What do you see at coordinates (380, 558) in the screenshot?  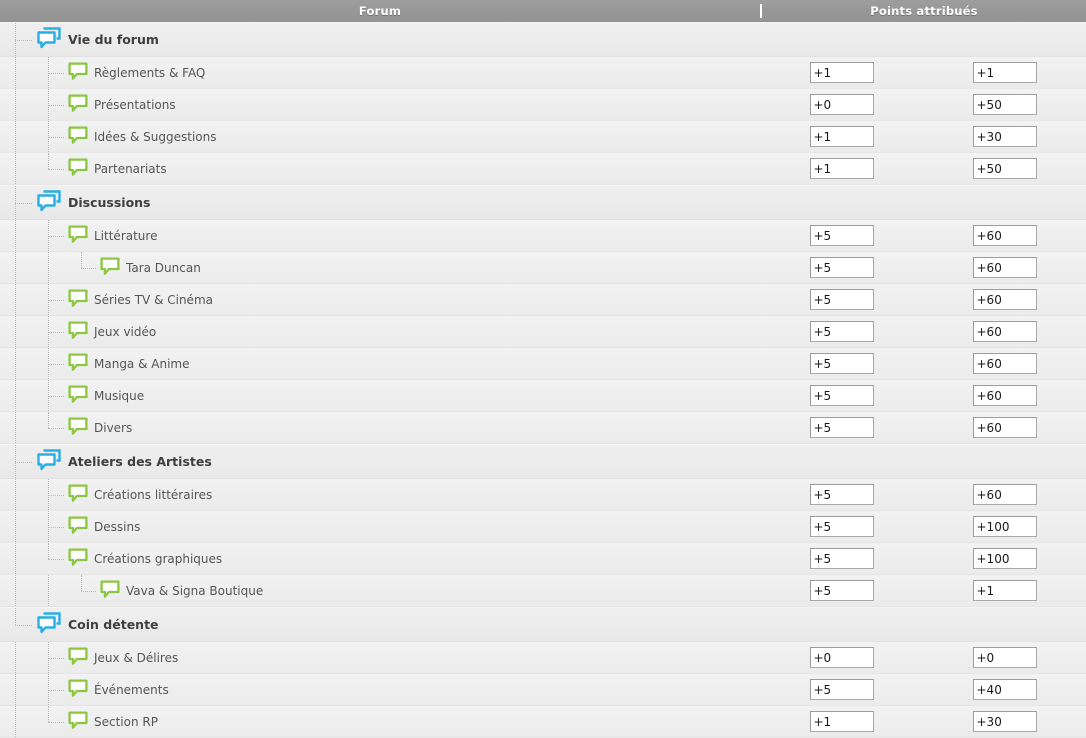 I see `forum-label-cell: Créations graphiques` at bounding box center [380, 558].